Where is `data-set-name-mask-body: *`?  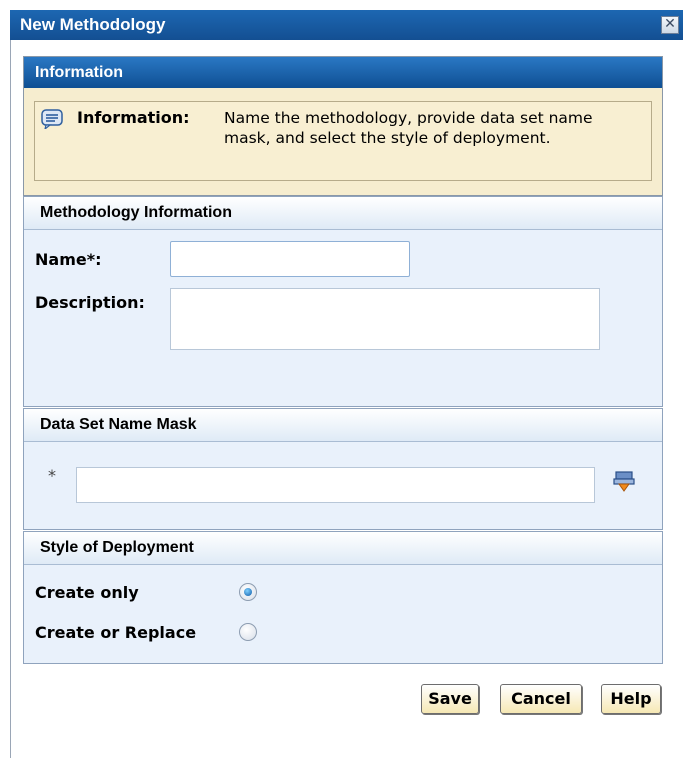
data-set-name-mask-body: * is located at coordinates (343, 485).